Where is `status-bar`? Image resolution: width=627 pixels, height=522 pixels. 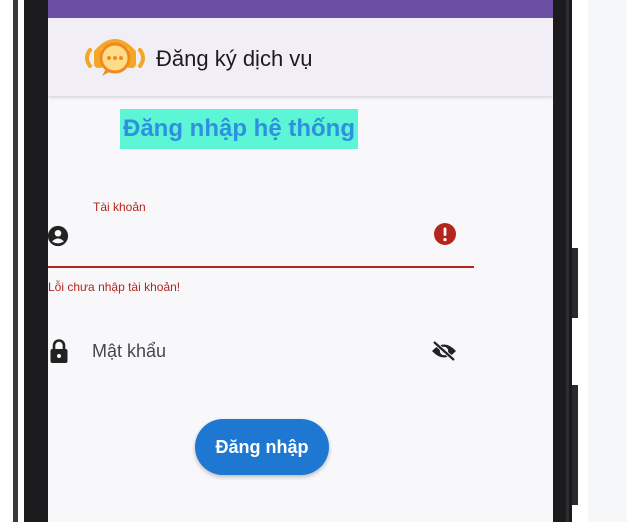 status-bar is located at coordinates (300, 9).